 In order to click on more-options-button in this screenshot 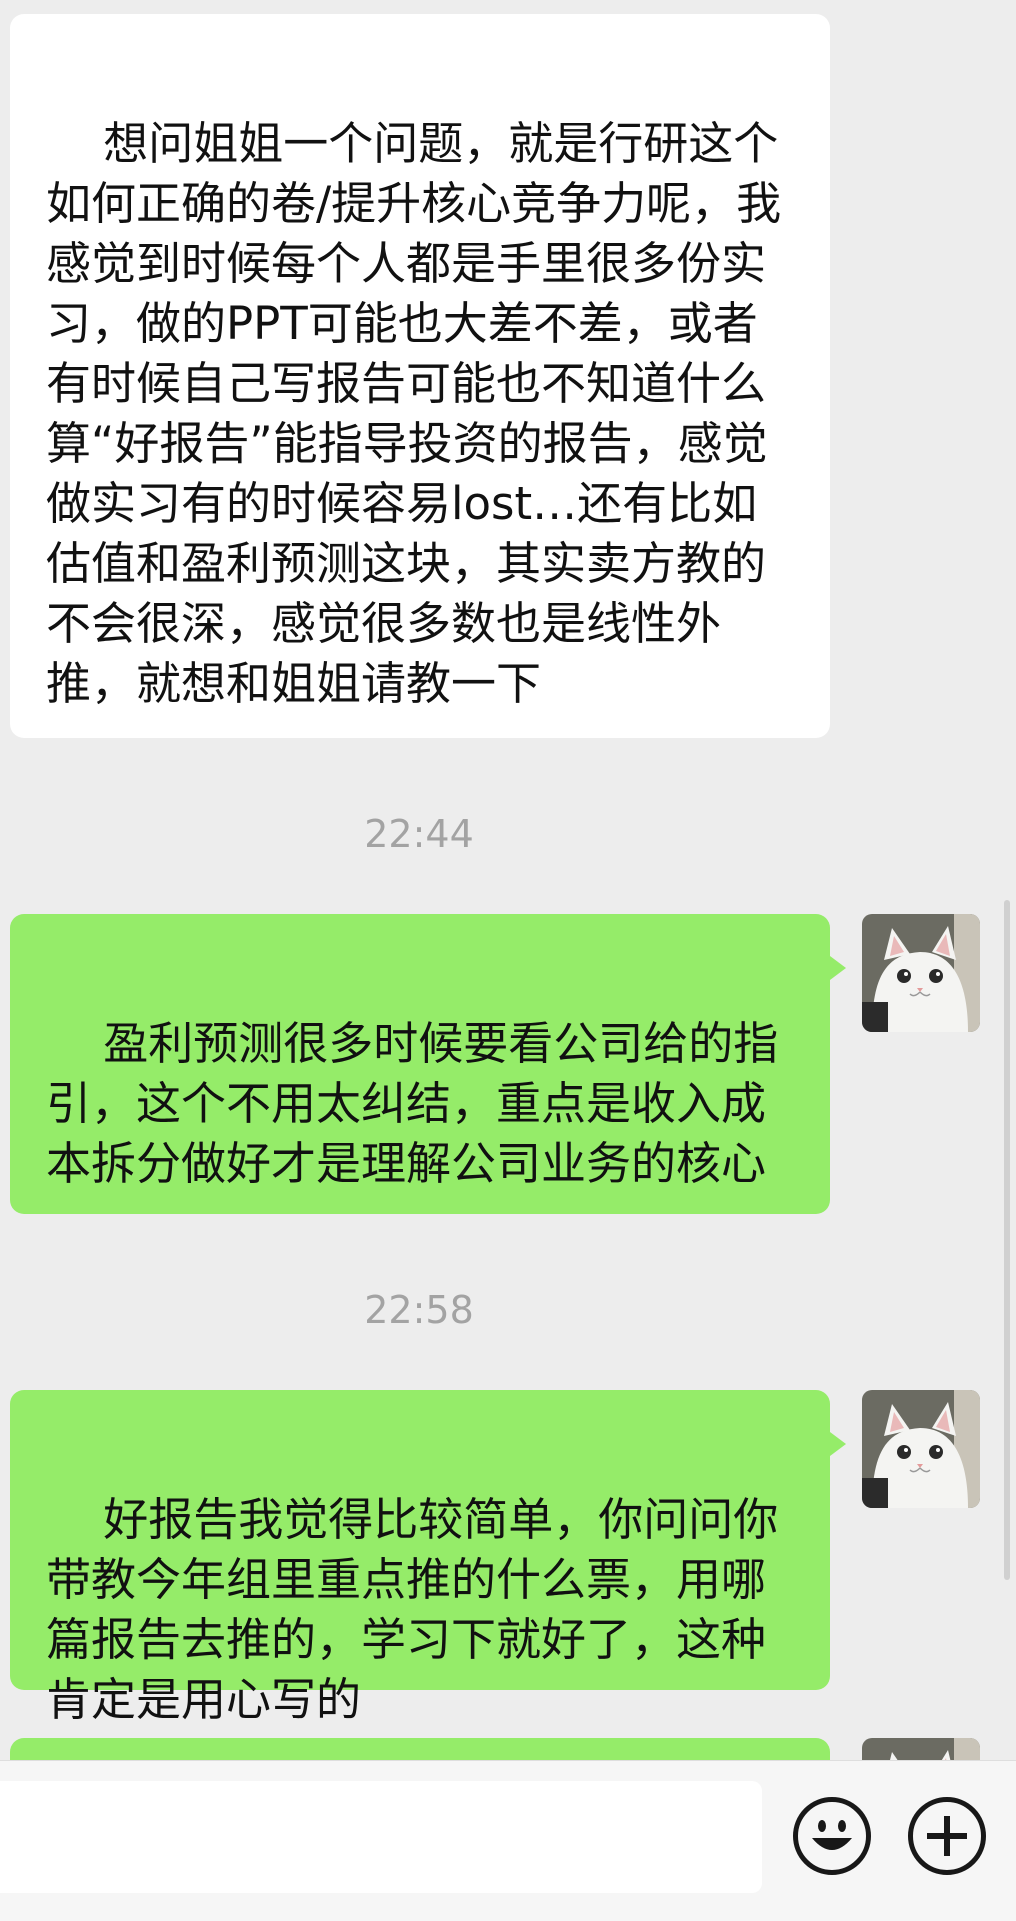, I will do `click(947, 1836)`.